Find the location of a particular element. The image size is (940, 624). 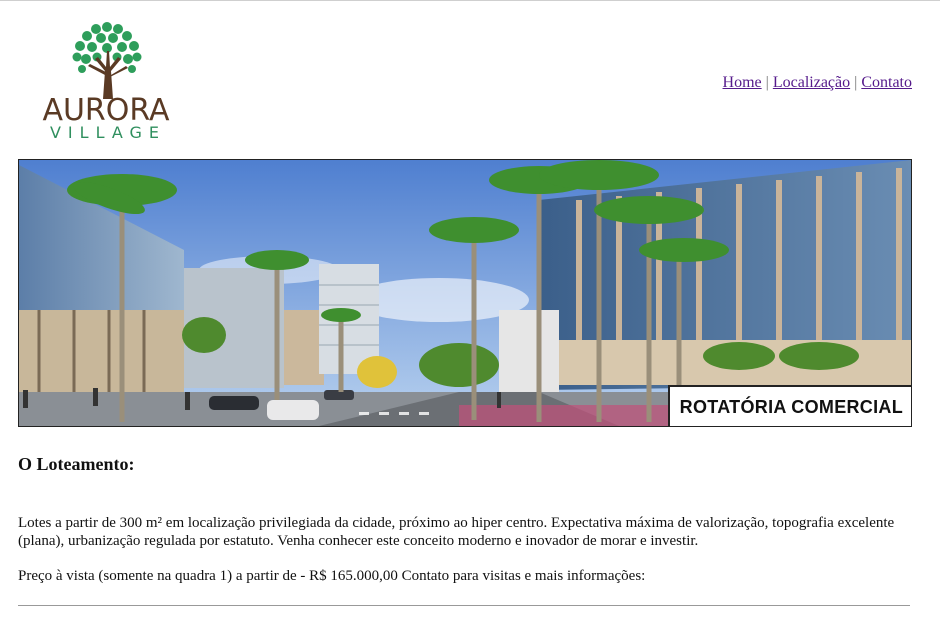

nav-contact-link: Contato is located at coordinates (886, 82).